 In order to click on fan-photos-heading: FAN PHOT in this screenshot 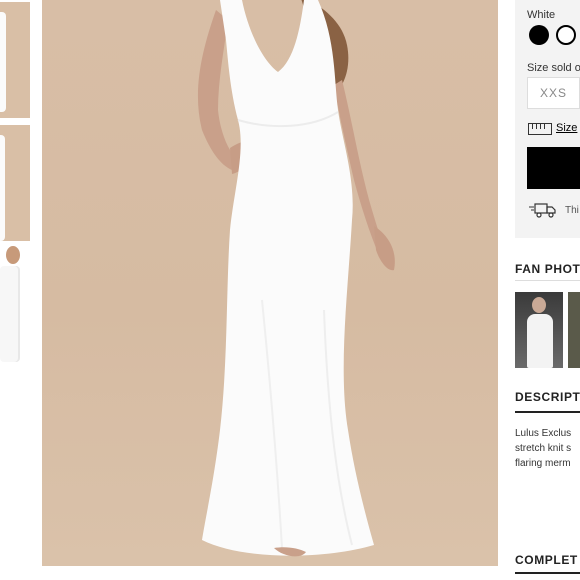, I will do `click(547, 269)`.